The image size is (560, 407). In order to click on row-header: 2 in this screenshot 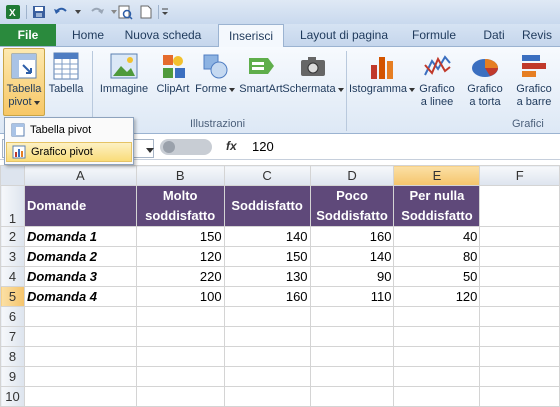, I will do `click(12, 236)`.